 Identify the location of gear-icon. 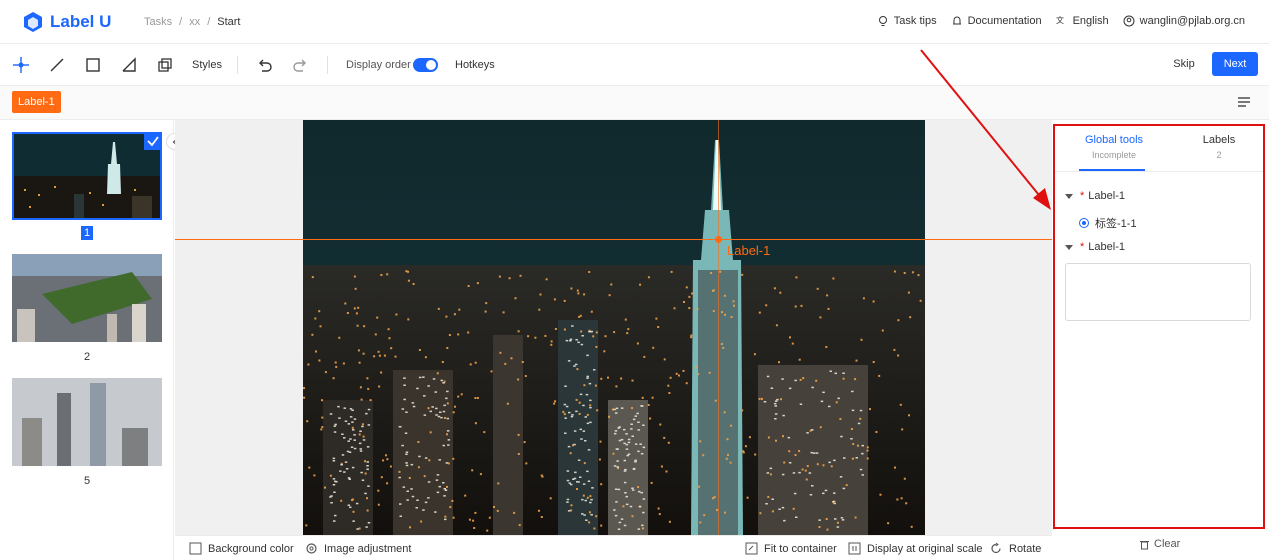
(311, 548).